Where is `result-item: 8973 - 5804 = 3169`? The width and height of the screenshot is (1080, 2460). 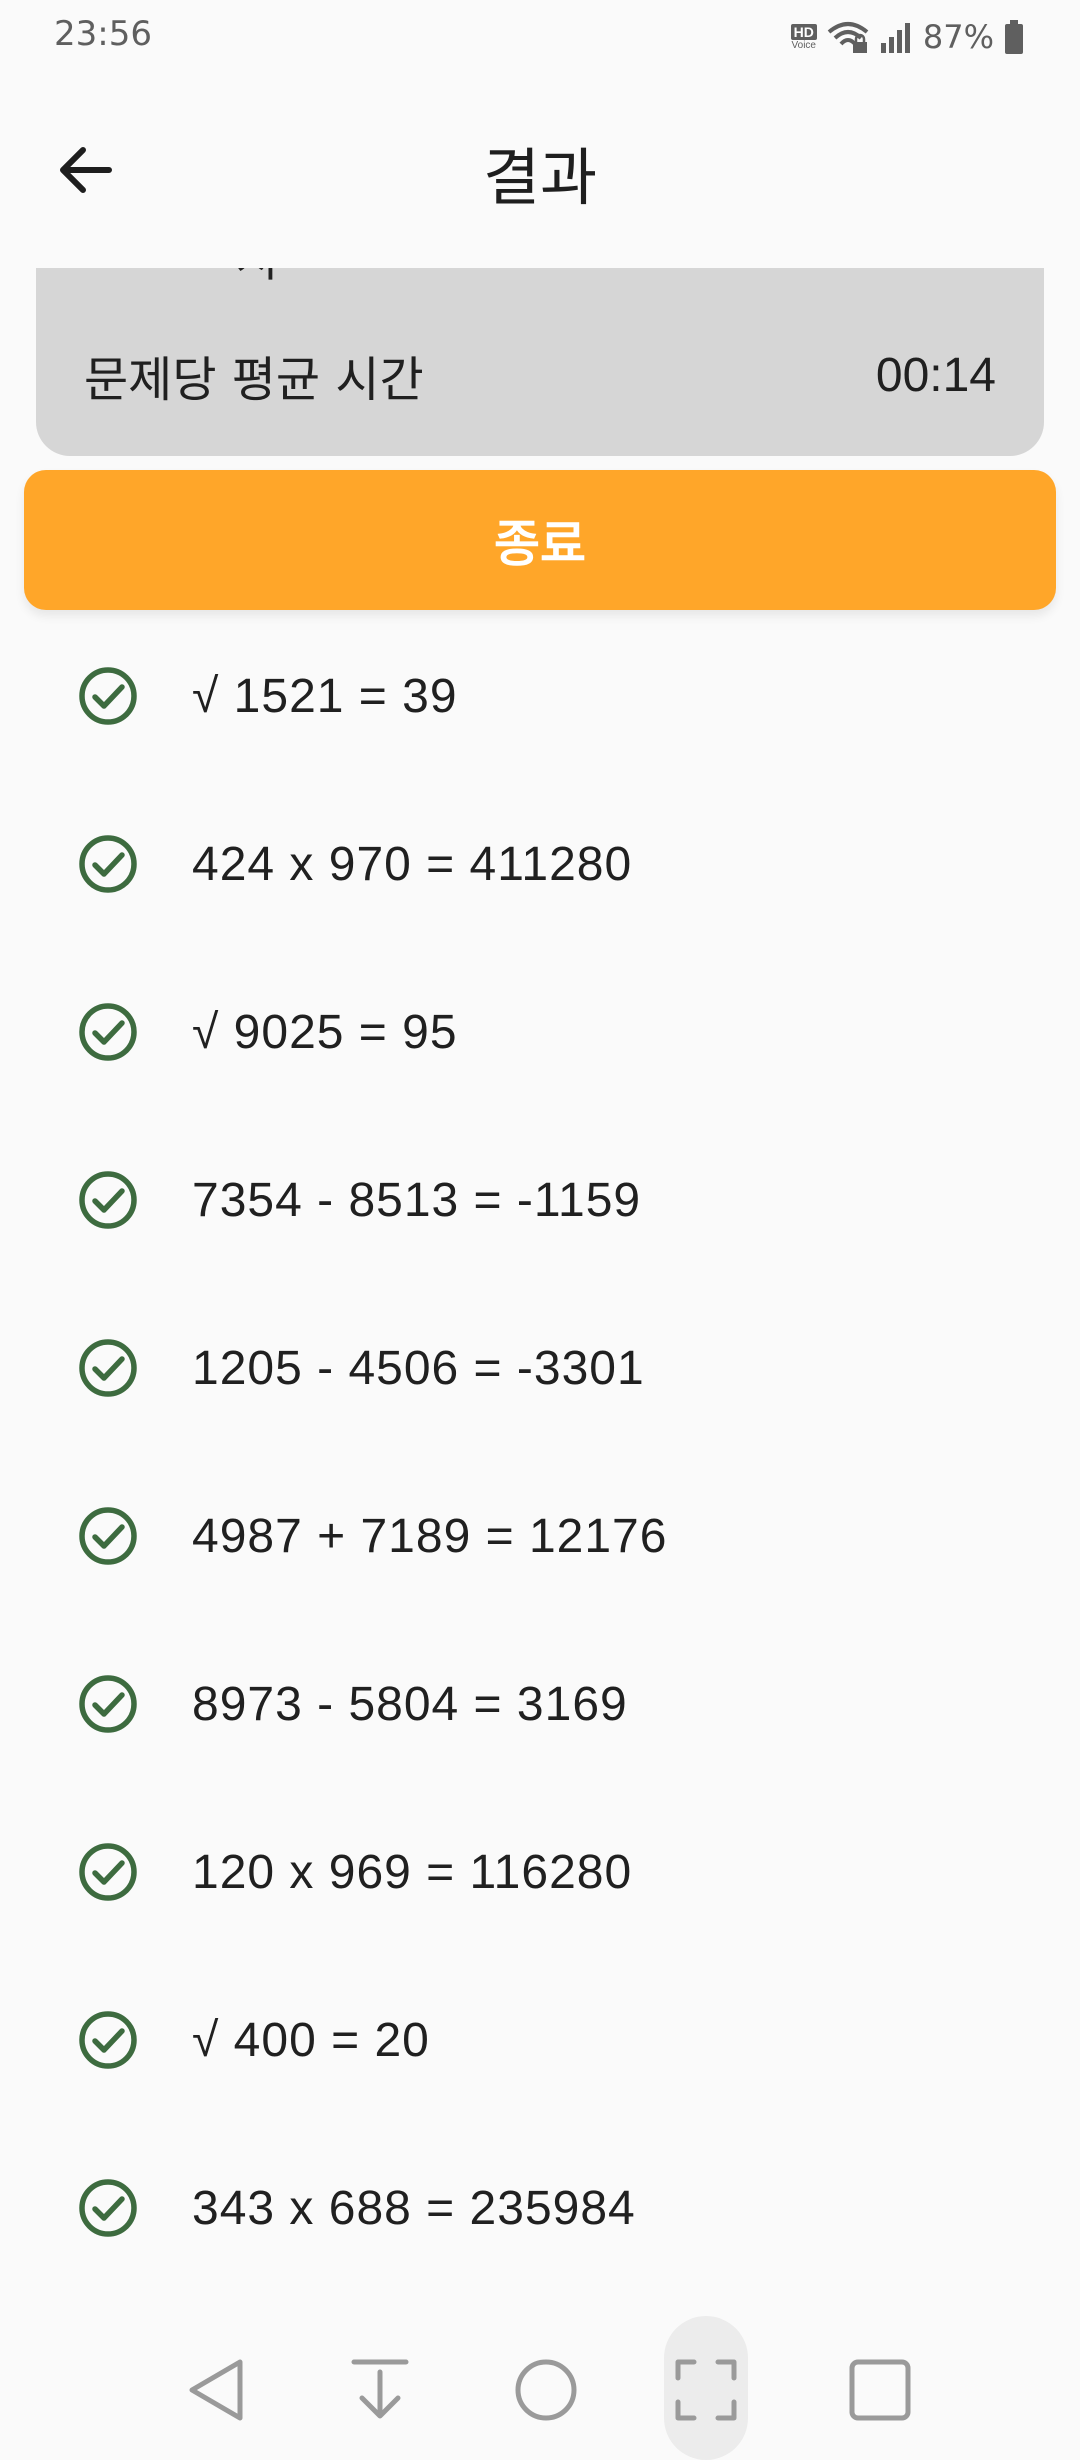
result-item: 8973 - 5804 = 3169 is located at coordinates (540, 1704).